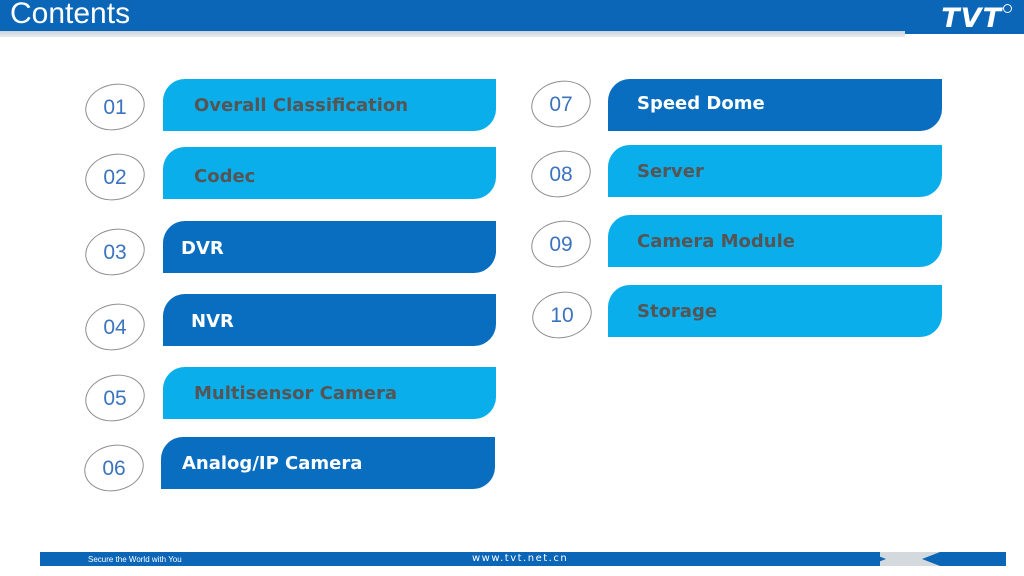 The height and width of the screenshot is (576, 1024). What do you see at coordinates (329, 173) in the screenshot?
I see `item-bar: Codec` at bounding box center [329, 173].